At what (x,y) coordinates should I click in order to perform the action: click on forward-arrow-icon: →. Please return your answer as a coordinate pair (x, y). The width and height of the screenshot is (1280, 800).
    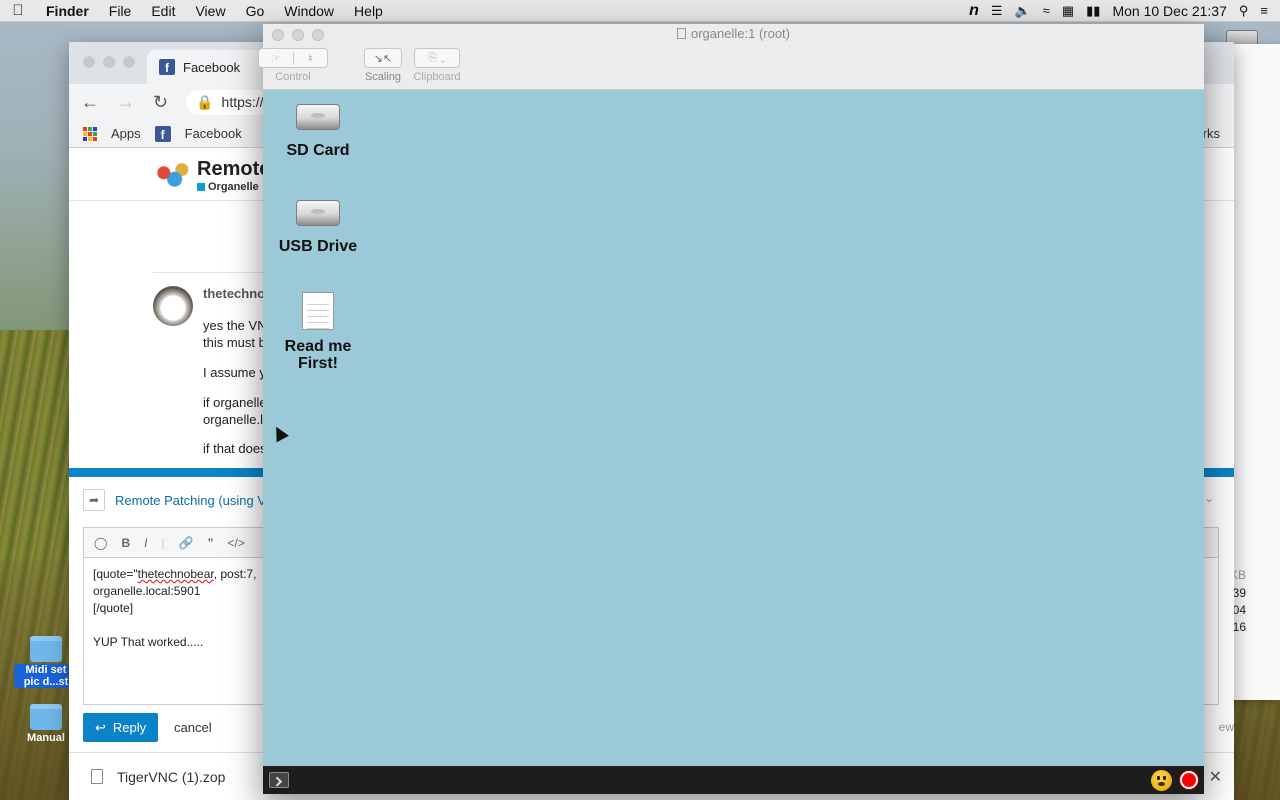
    Looking at the image, I should click on (126, 102).